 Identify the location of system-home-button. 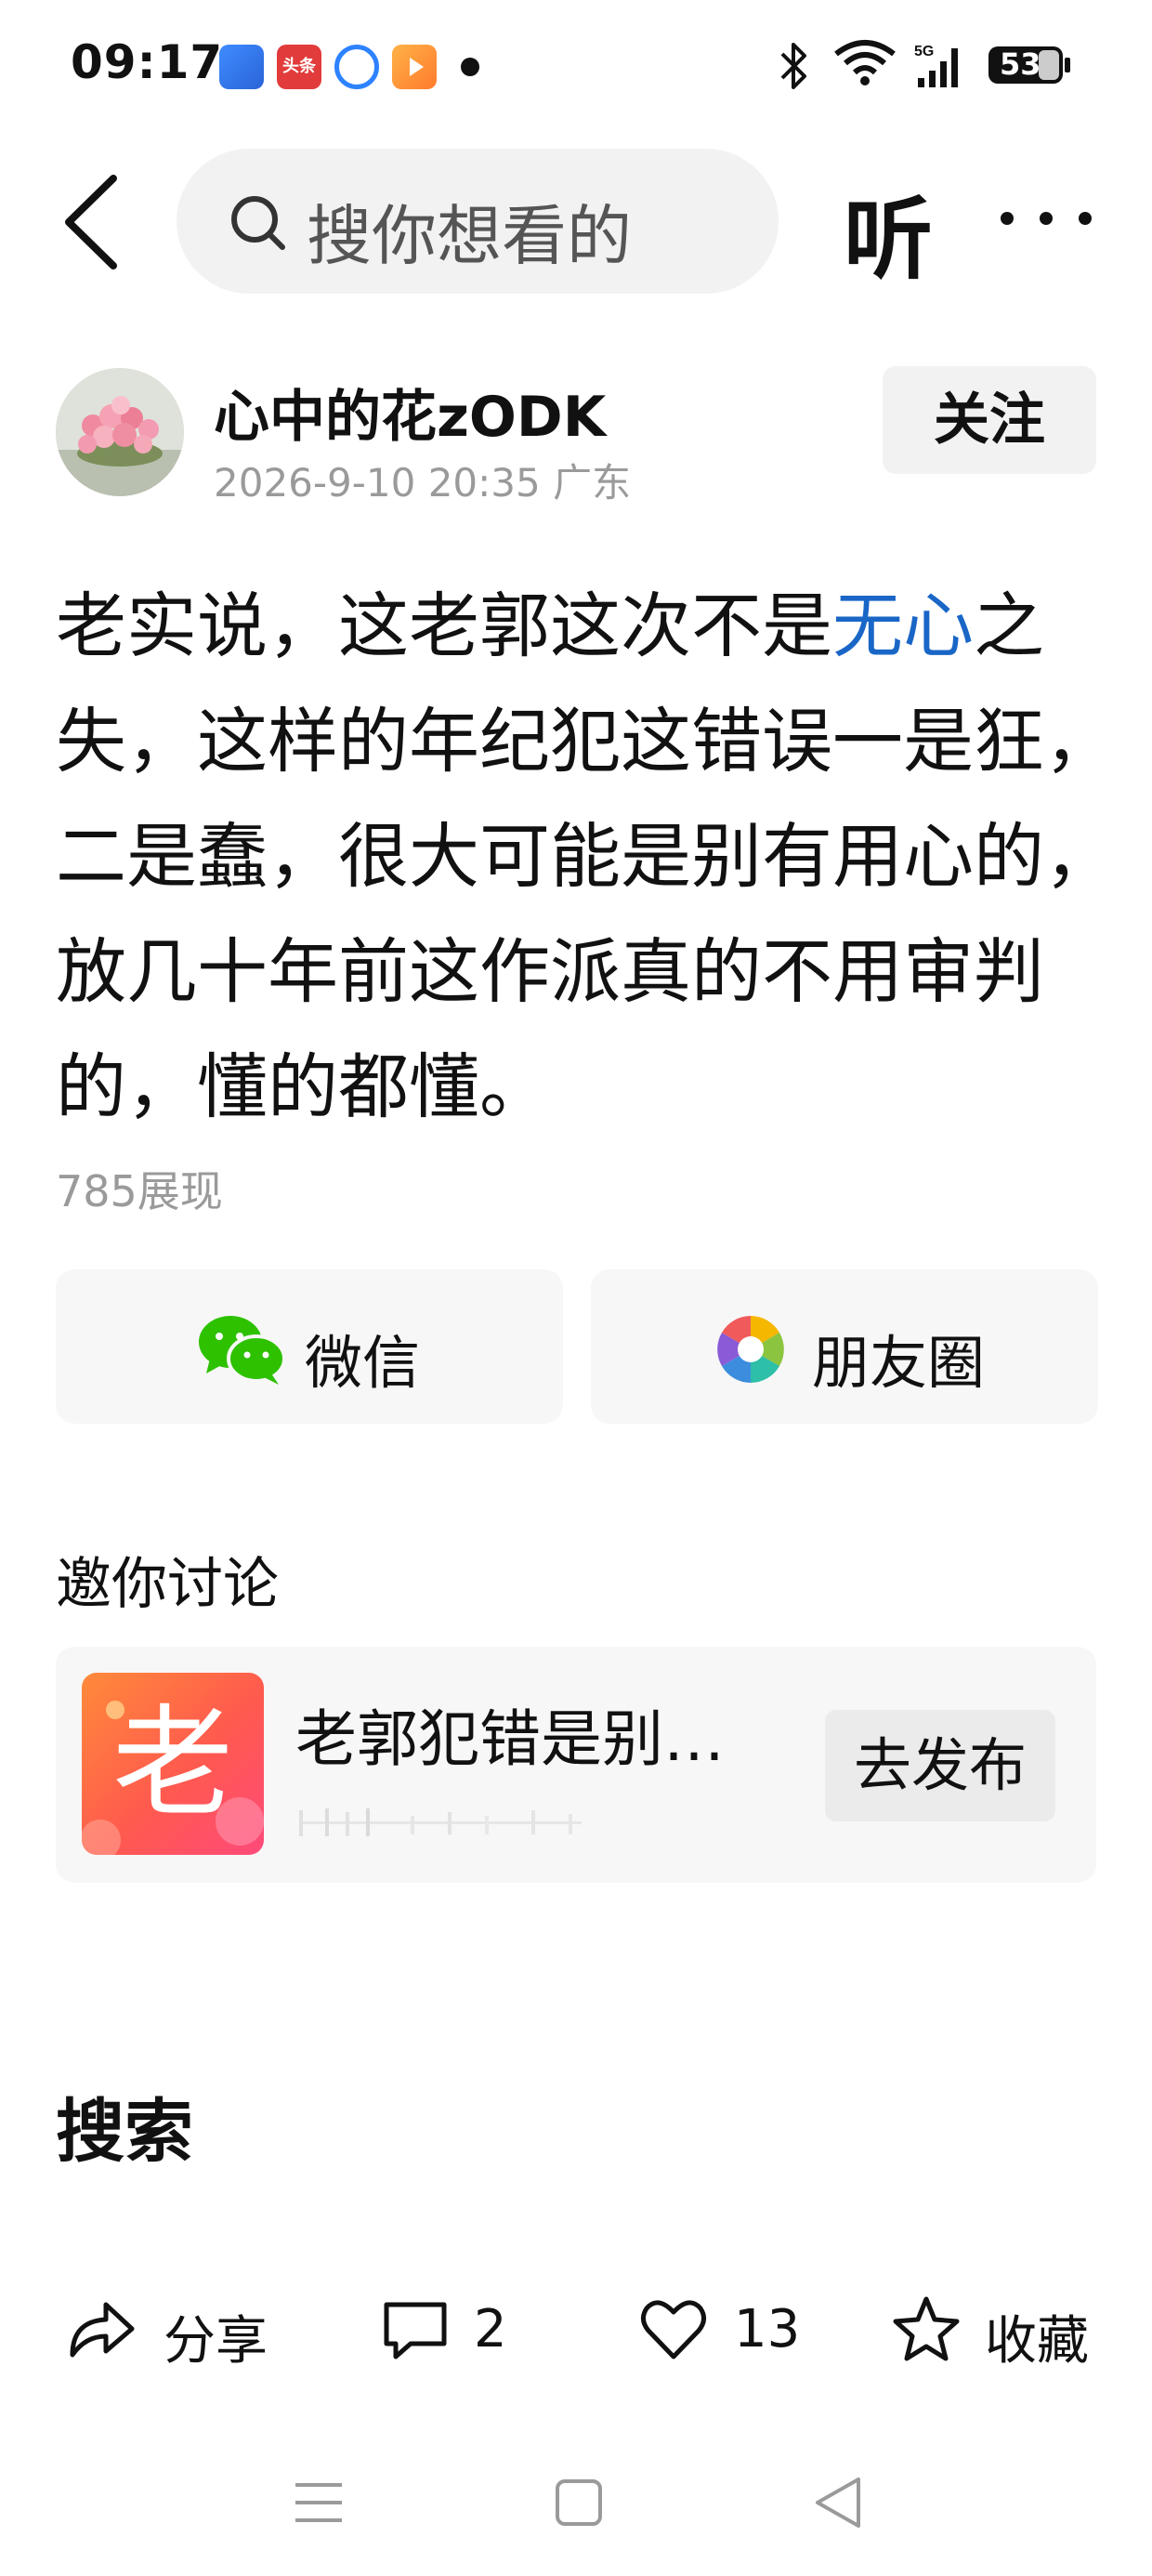
(578, 2502).